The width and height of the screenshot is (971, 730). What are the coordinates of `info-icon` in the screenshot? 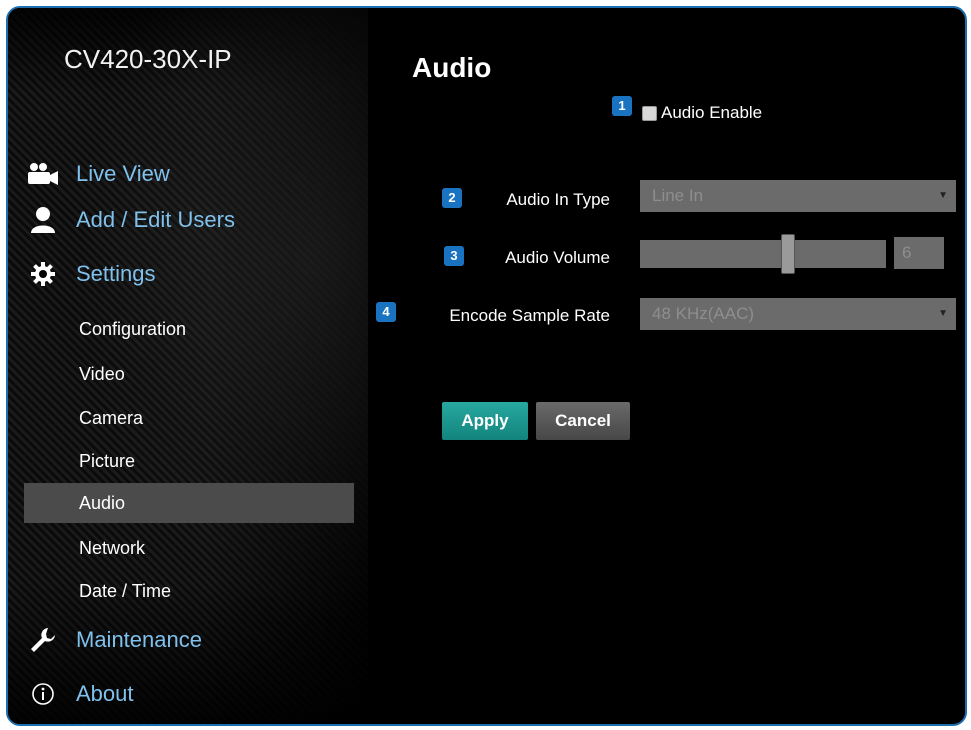 It's located at (43, 694).